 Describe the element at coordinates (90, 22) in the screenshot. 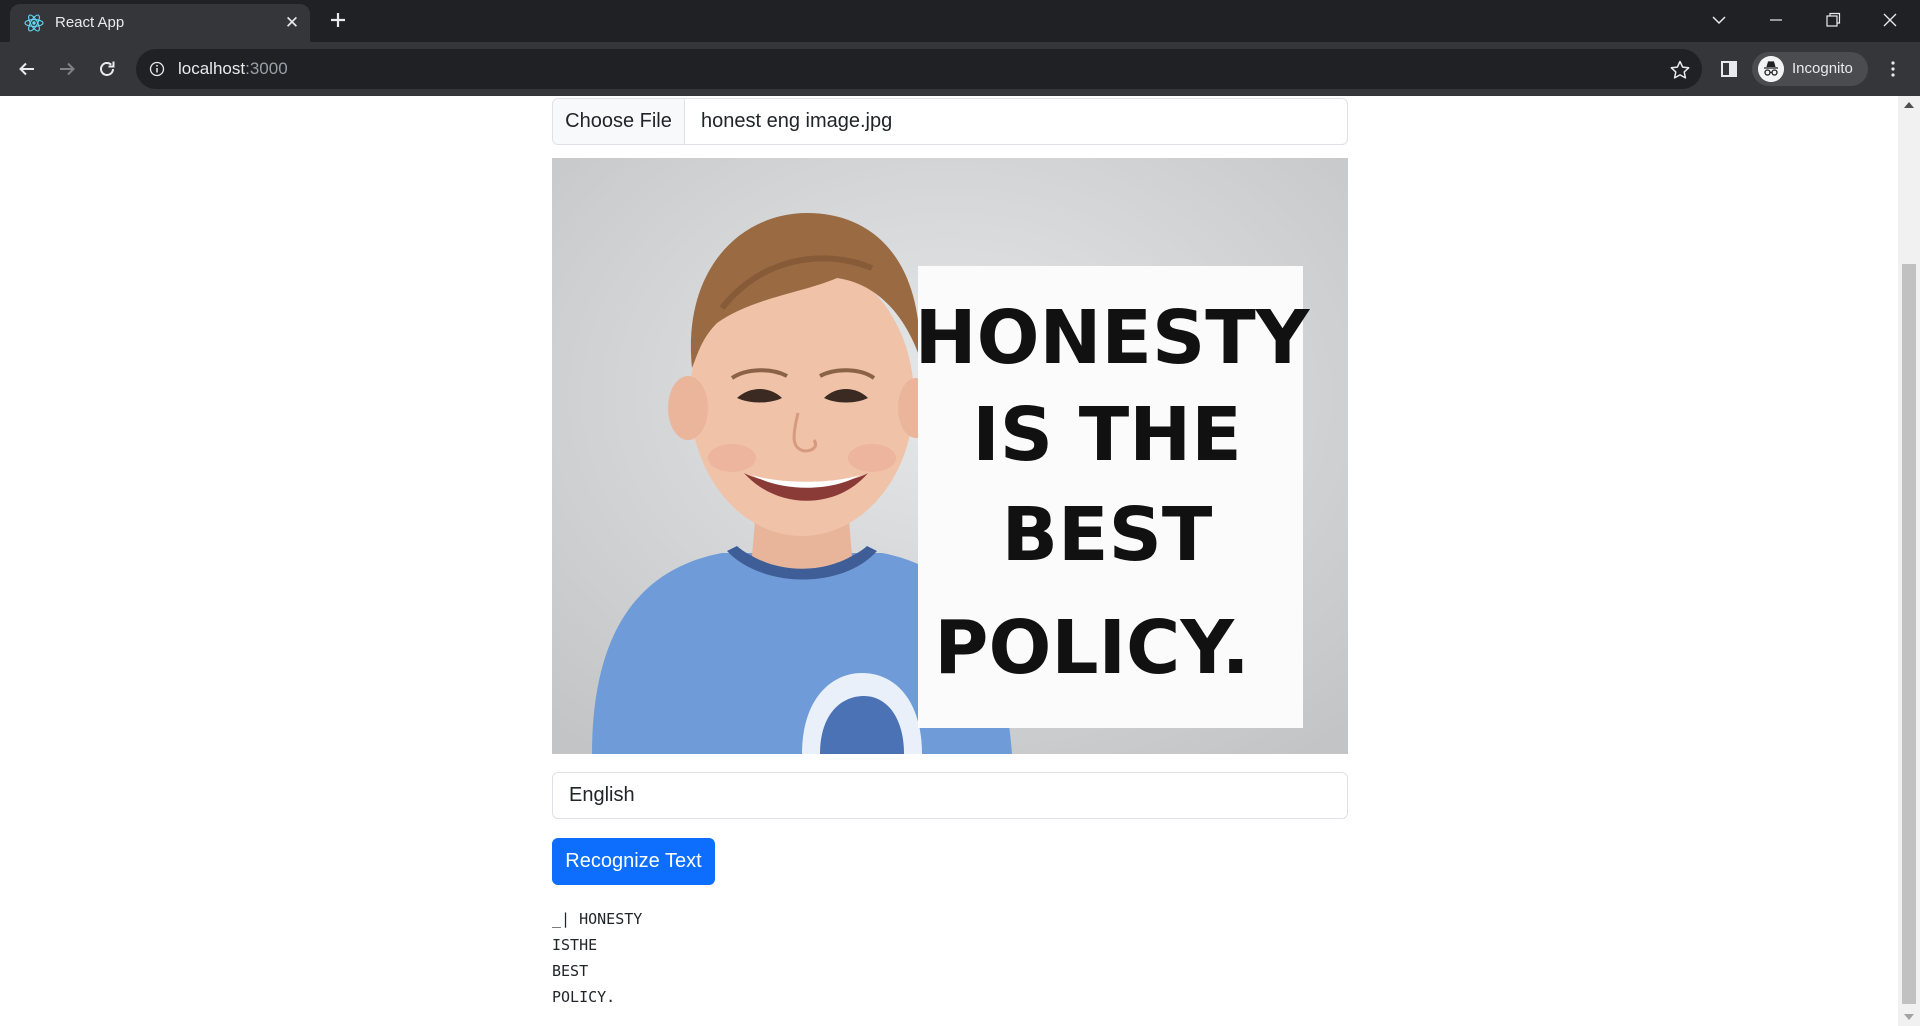

I see `tab-title: React App` at that location.